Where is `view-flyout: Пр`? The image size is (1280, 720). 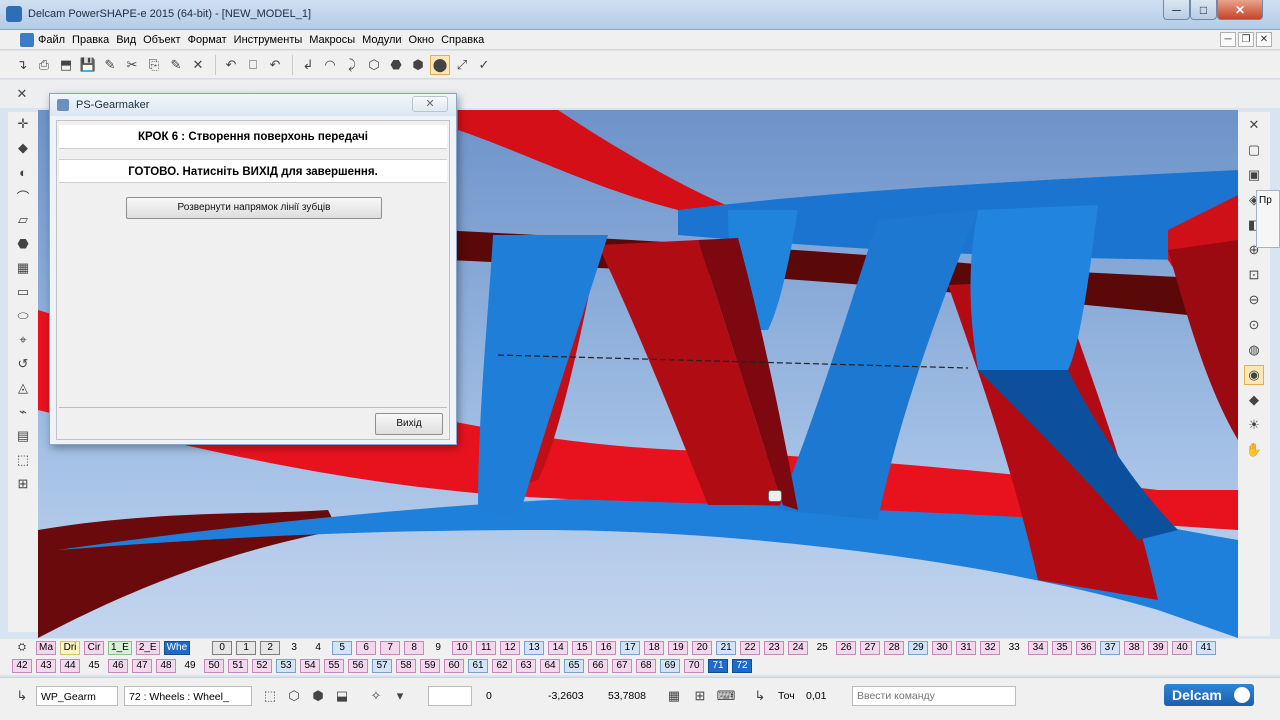 view-flyout: Пр is located at coordinates (1268, 219).